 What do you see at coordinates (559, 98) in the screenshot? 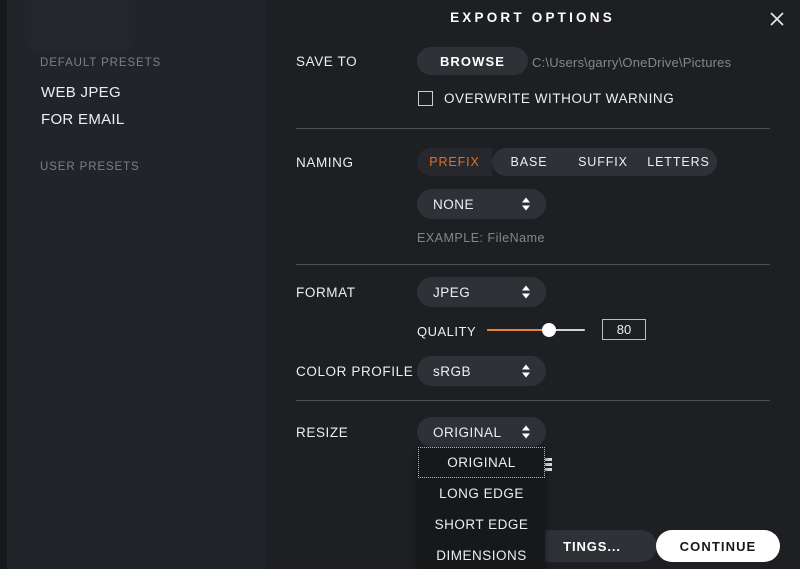
I see `overwrite-checkbox-label: OVERWRITE WITHOUT WARNING` at bounding box center [559, 98].